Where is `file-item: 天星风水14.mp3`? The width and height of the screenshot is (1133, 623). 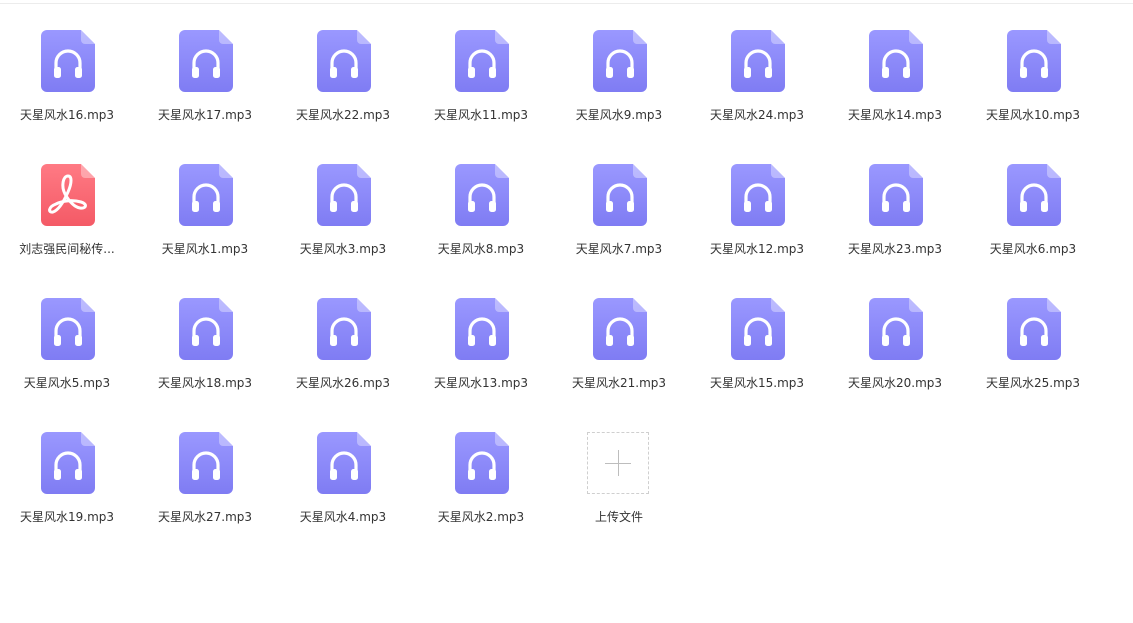 file-item: 天星风水14.mp3 is located at coordinates (895, 61).